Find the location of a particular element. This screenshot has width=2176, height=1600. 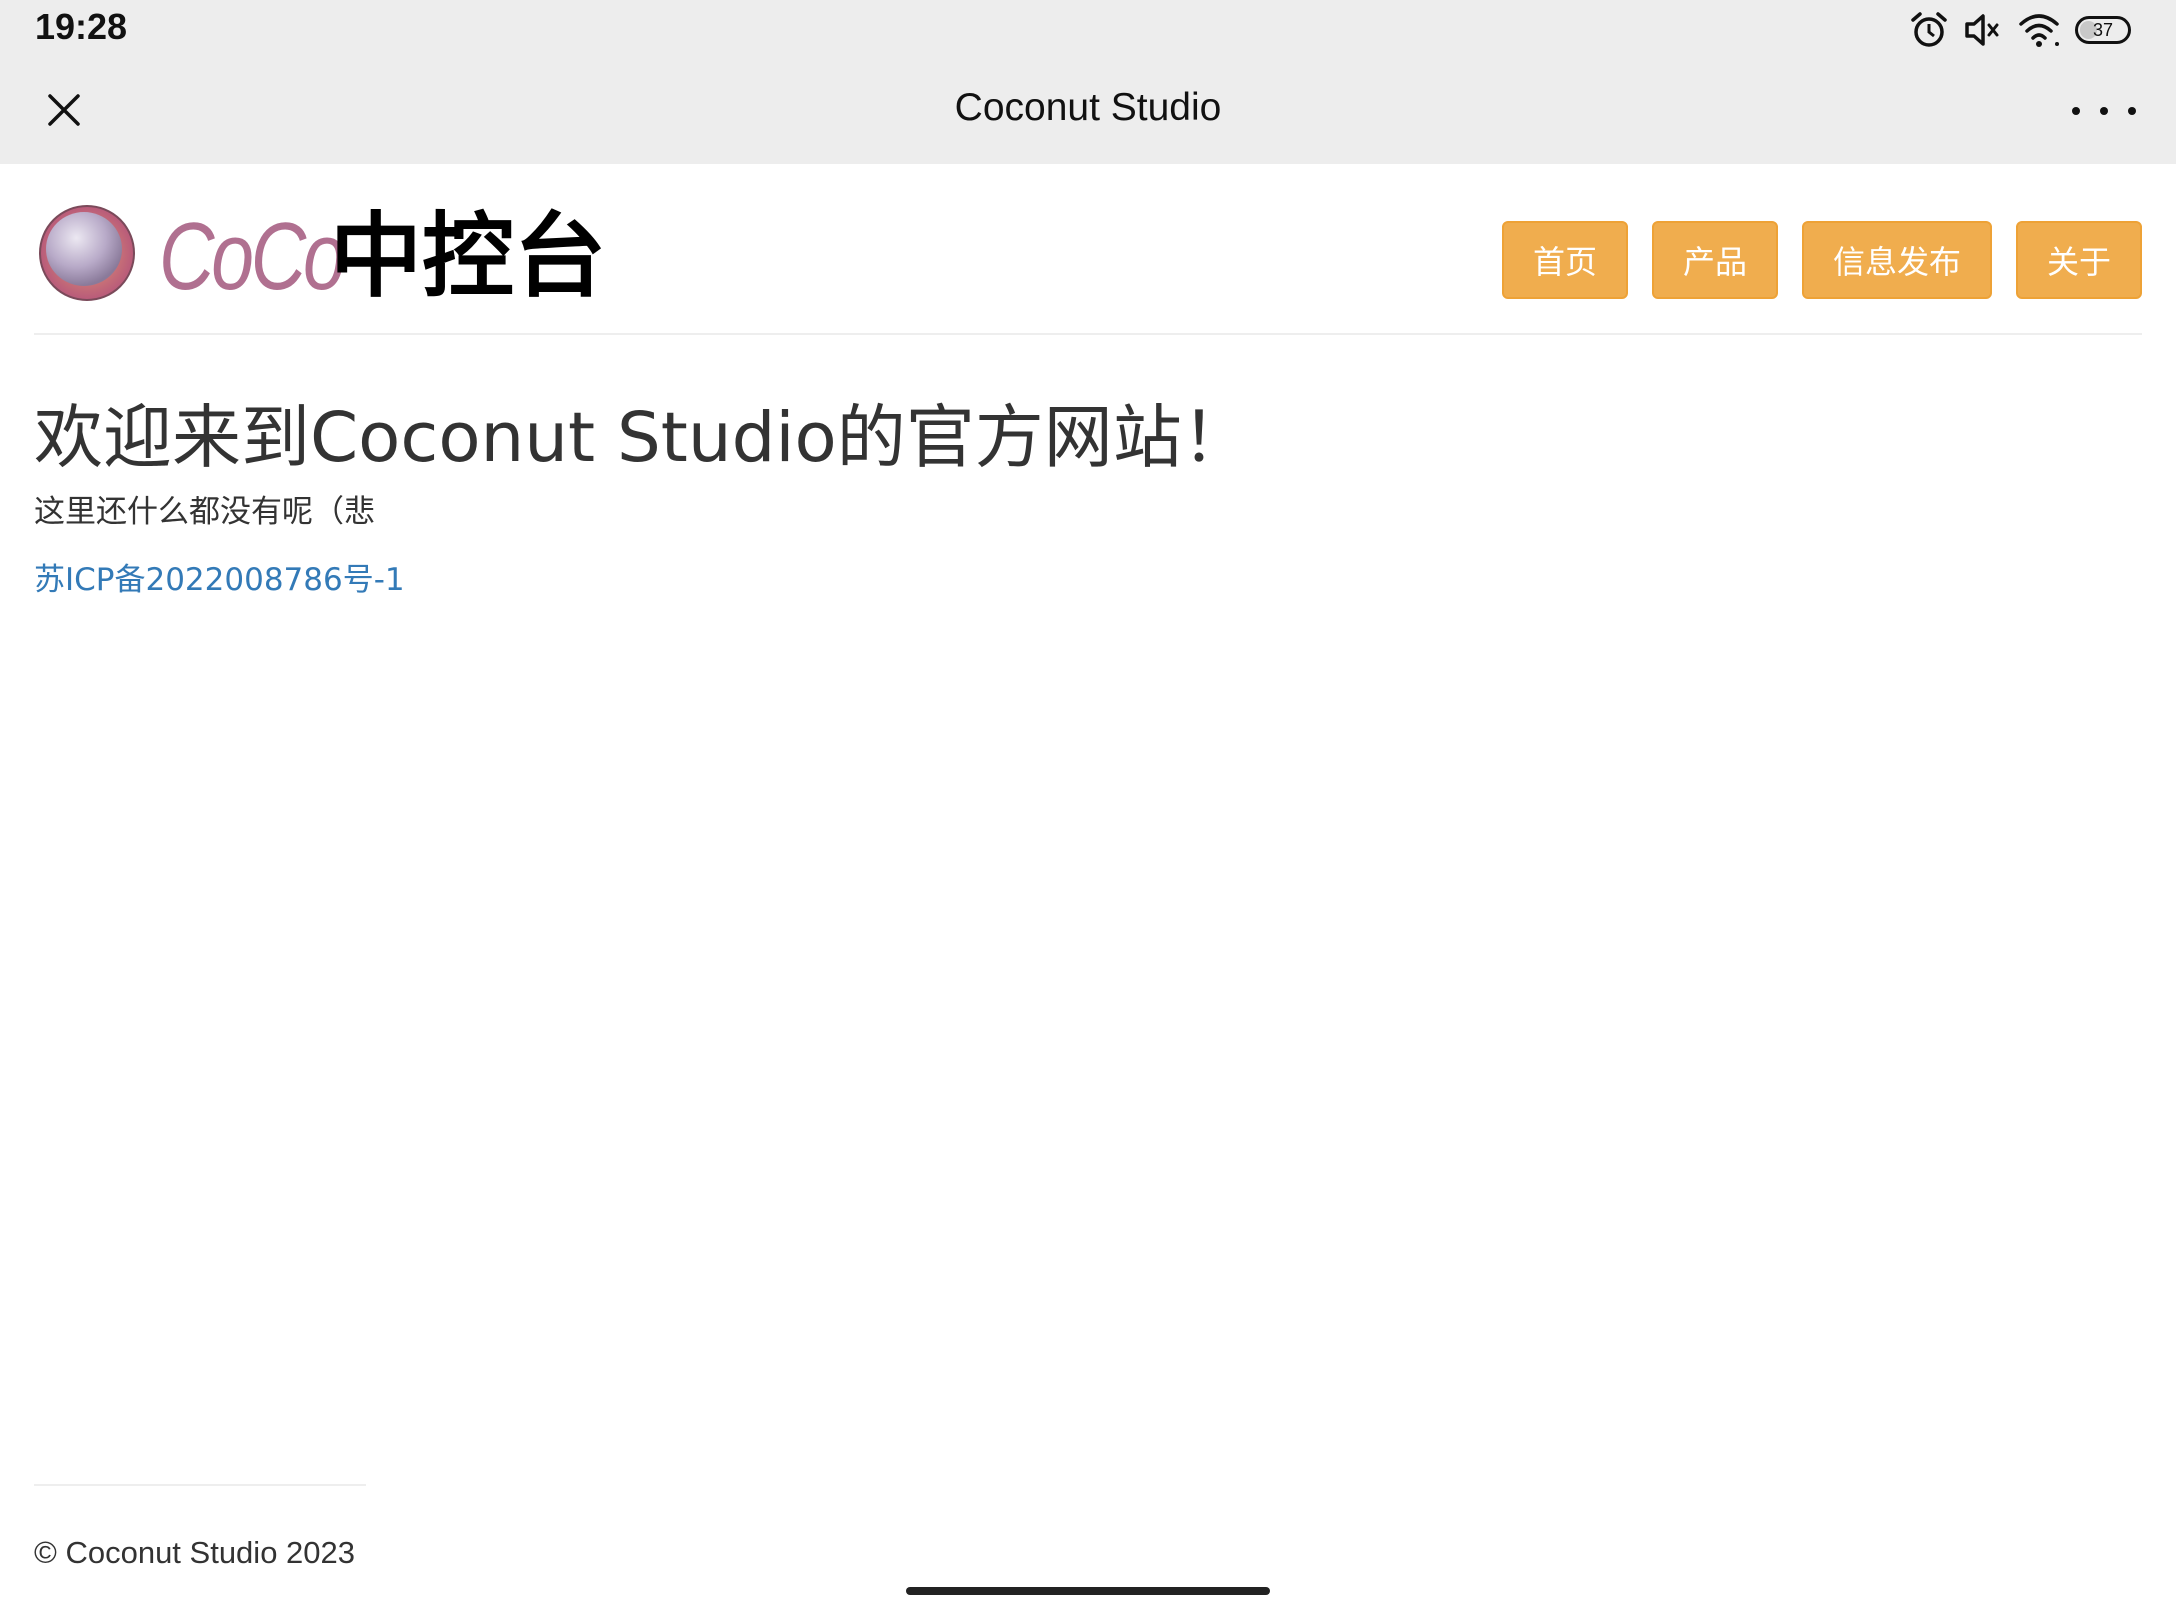

site-header: CoCo 中控台 首页 产品 信息发布 关于 is located at coordinates (1088, 249).